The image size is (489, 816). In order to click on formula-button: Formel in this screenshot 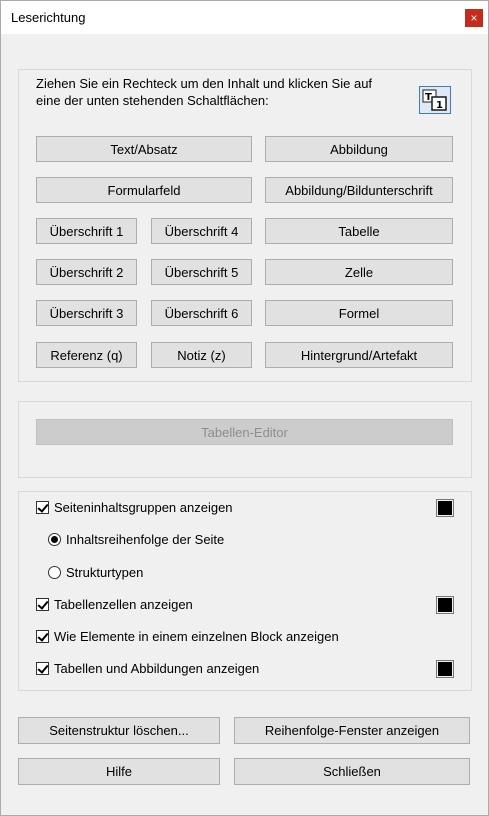, I will do `click(359, 313)`.